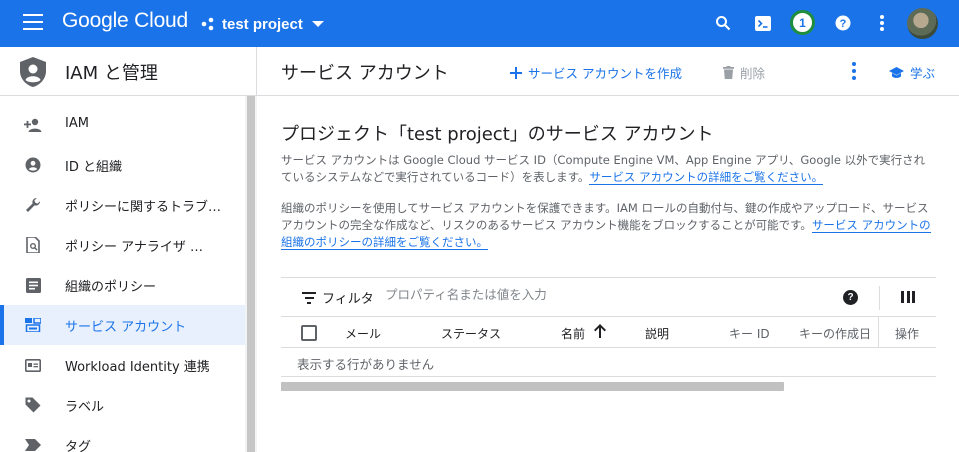  What do you see at coordinates (532, 386) in the screenshot?
I see `table-horizontal-scrollbar` at bounding box center [532, 386].